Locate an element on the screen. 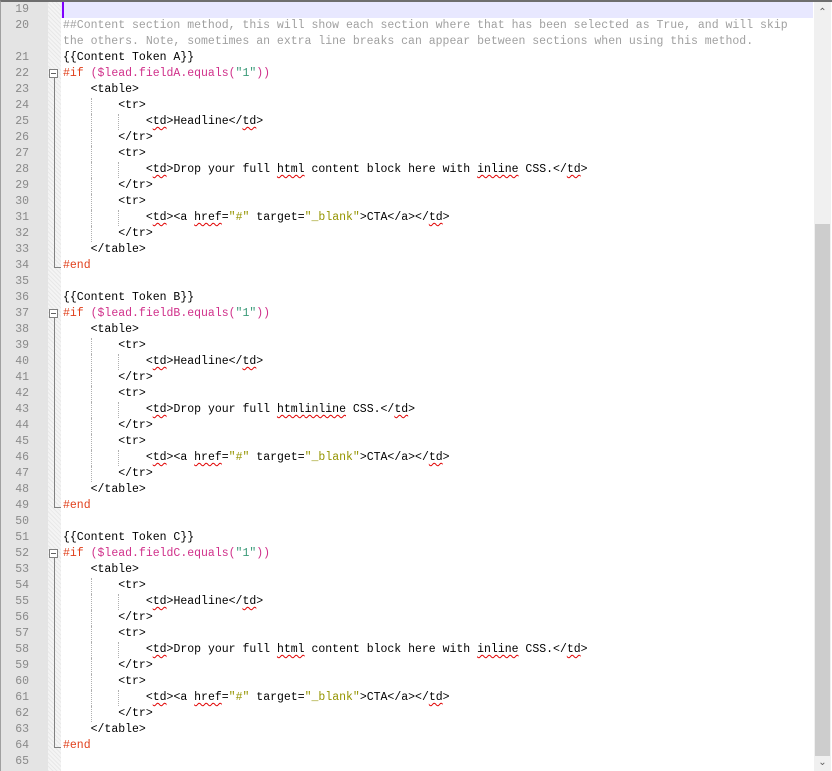 This screenshot has height=771, width=832. code-line: 55 <td>Headline</td> is located at coordinates (407, 602).